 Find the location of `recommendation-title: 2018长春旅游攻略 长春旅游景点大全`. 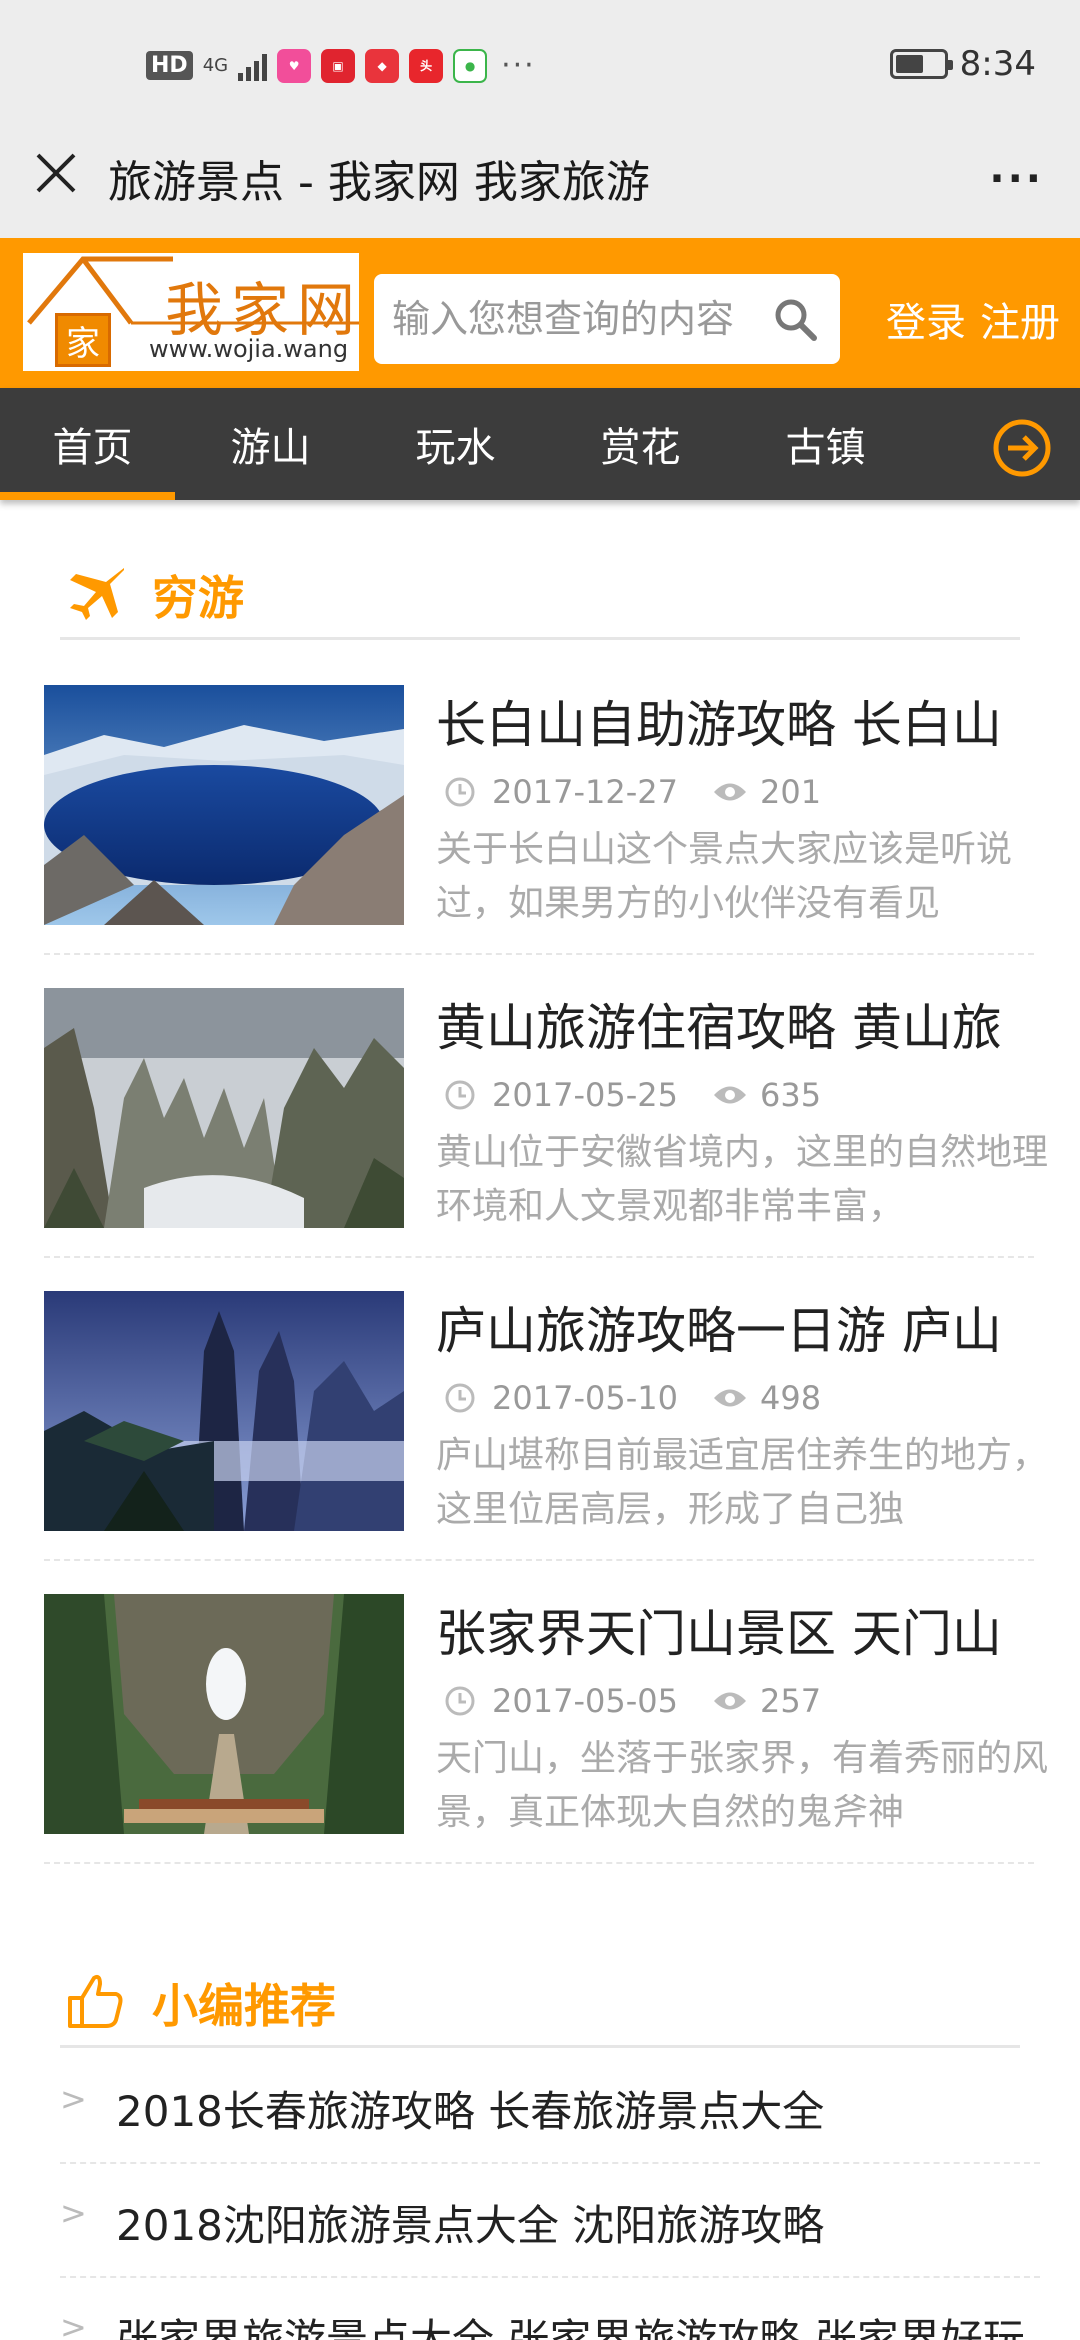

recommendation-title: 2018长春旅游攻略 长春旅游景点大全 is located at coordinates (596, 2108).